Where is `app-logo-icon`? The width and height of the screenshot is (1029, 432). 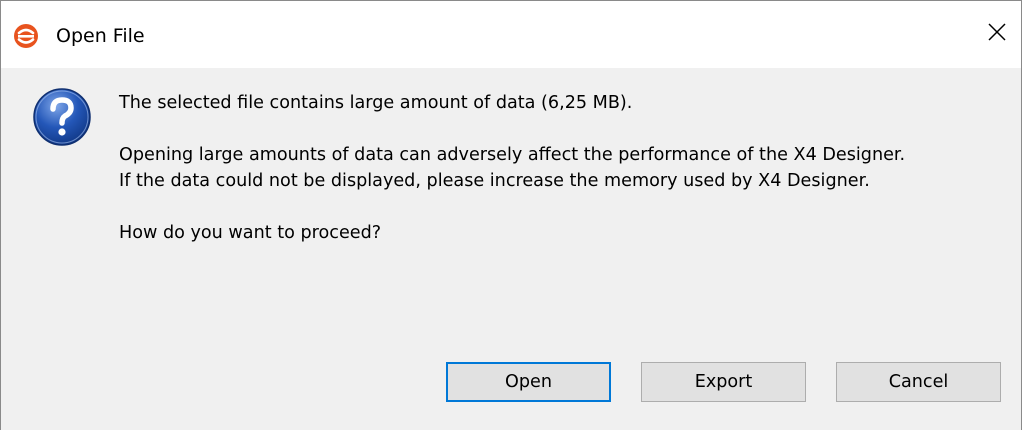
app-logo-icon is located at coordinates (26, 36).